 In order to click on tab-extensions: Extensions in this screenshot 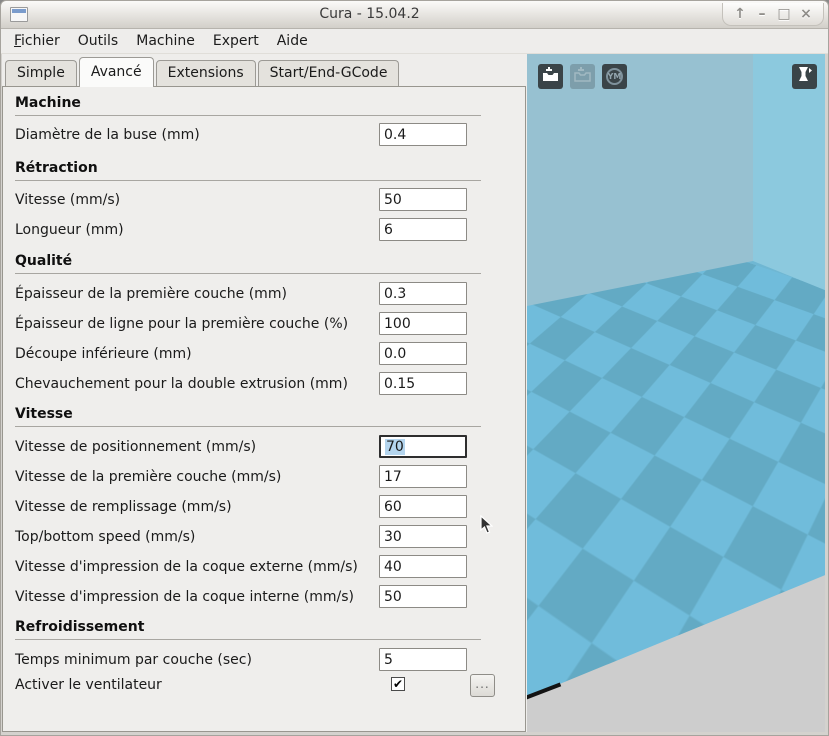, I will do `click(205, 73)`.